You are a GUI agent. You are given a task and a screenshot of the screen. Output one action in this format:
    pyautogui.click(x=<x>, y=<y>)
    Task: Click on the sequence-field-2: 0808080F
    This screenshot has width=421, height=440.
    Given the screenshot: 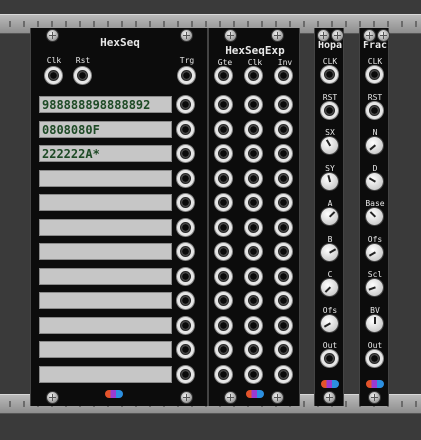 What is the action you would take?
    pyautogui.click(x=105, y=129)
    